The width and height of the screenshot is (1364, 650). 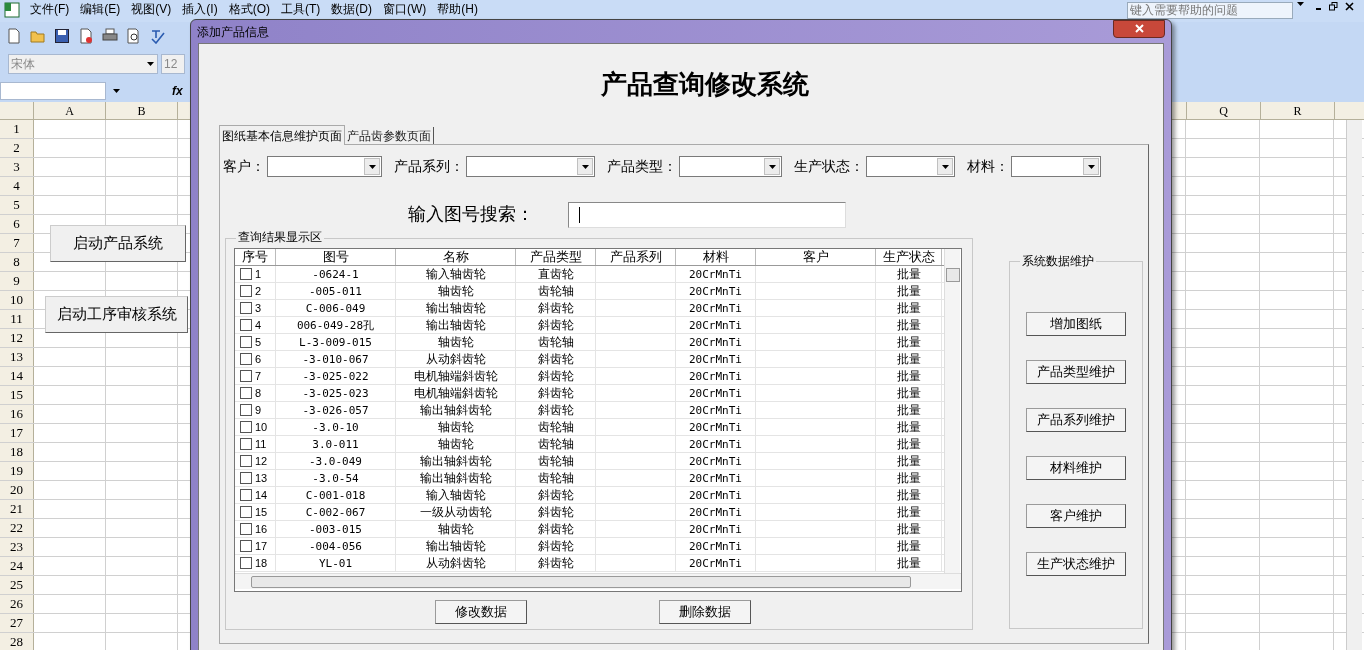 I want to click on column-header: 生产状态, so click(x=909, y=257).